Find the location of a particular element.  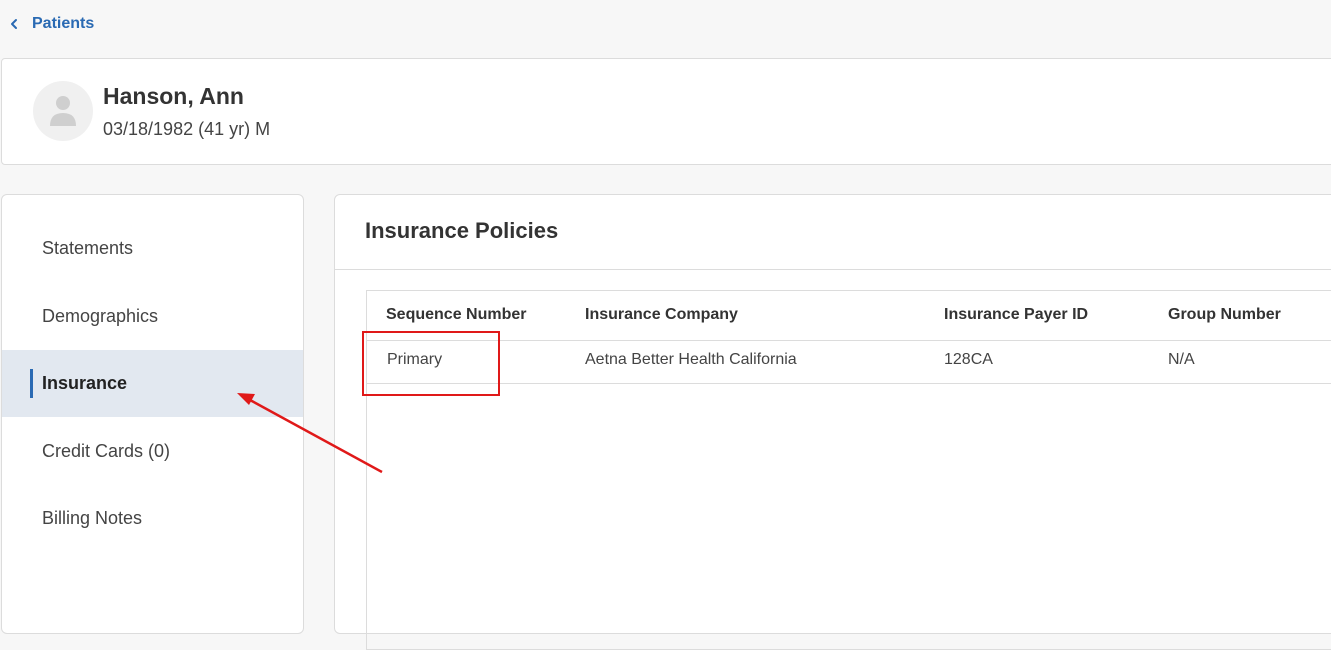

sequence-number-link: Primary is located at coordinates (414, 360).